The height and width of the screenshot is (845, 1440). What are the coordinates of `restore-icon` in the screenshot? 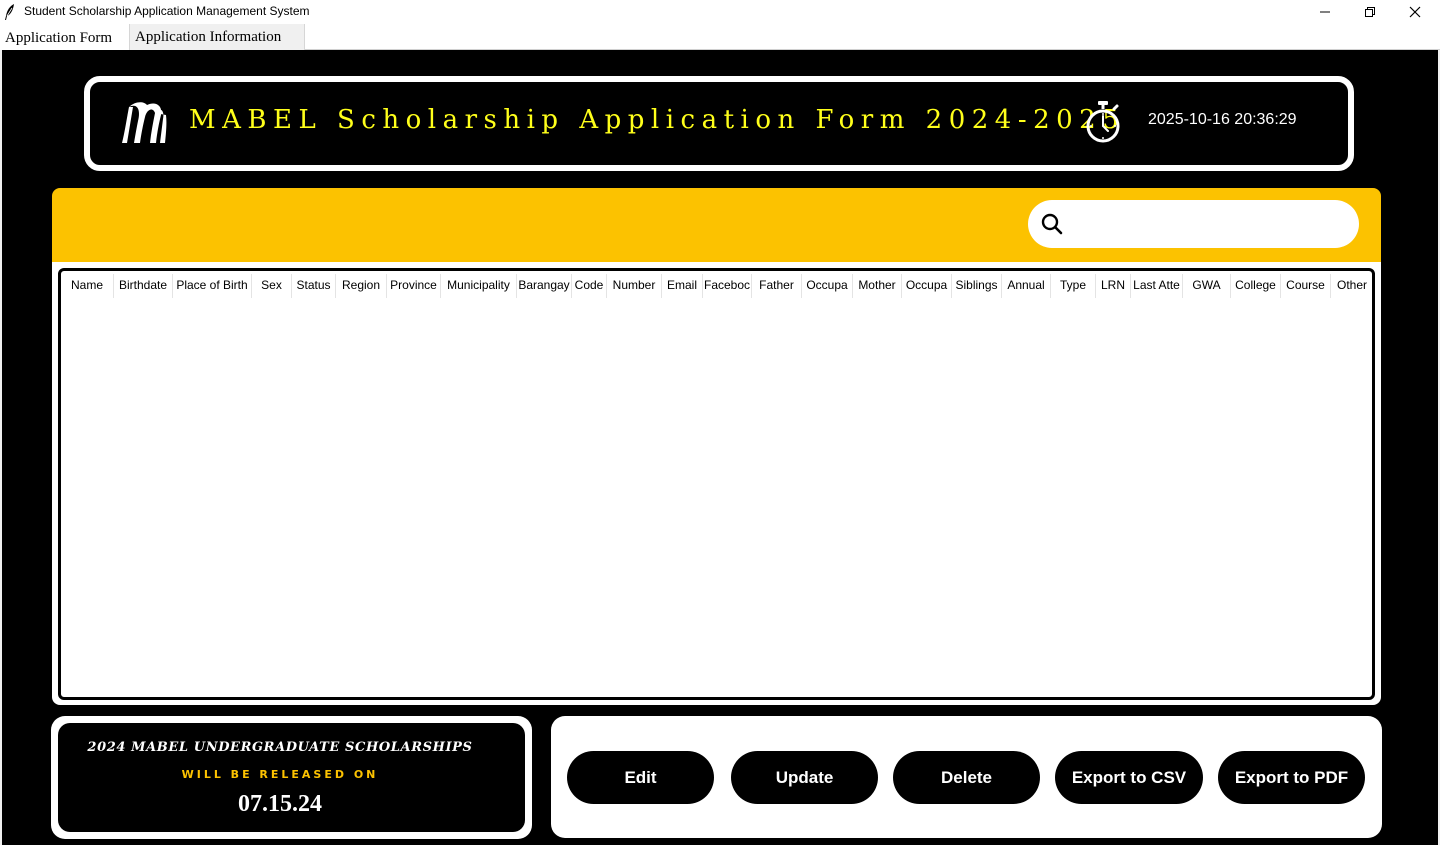 It's located at (1370, 12).